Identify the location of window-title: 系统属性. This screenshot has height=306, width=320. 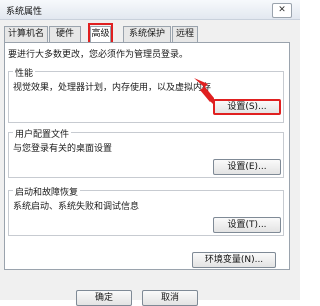
(24, 12).